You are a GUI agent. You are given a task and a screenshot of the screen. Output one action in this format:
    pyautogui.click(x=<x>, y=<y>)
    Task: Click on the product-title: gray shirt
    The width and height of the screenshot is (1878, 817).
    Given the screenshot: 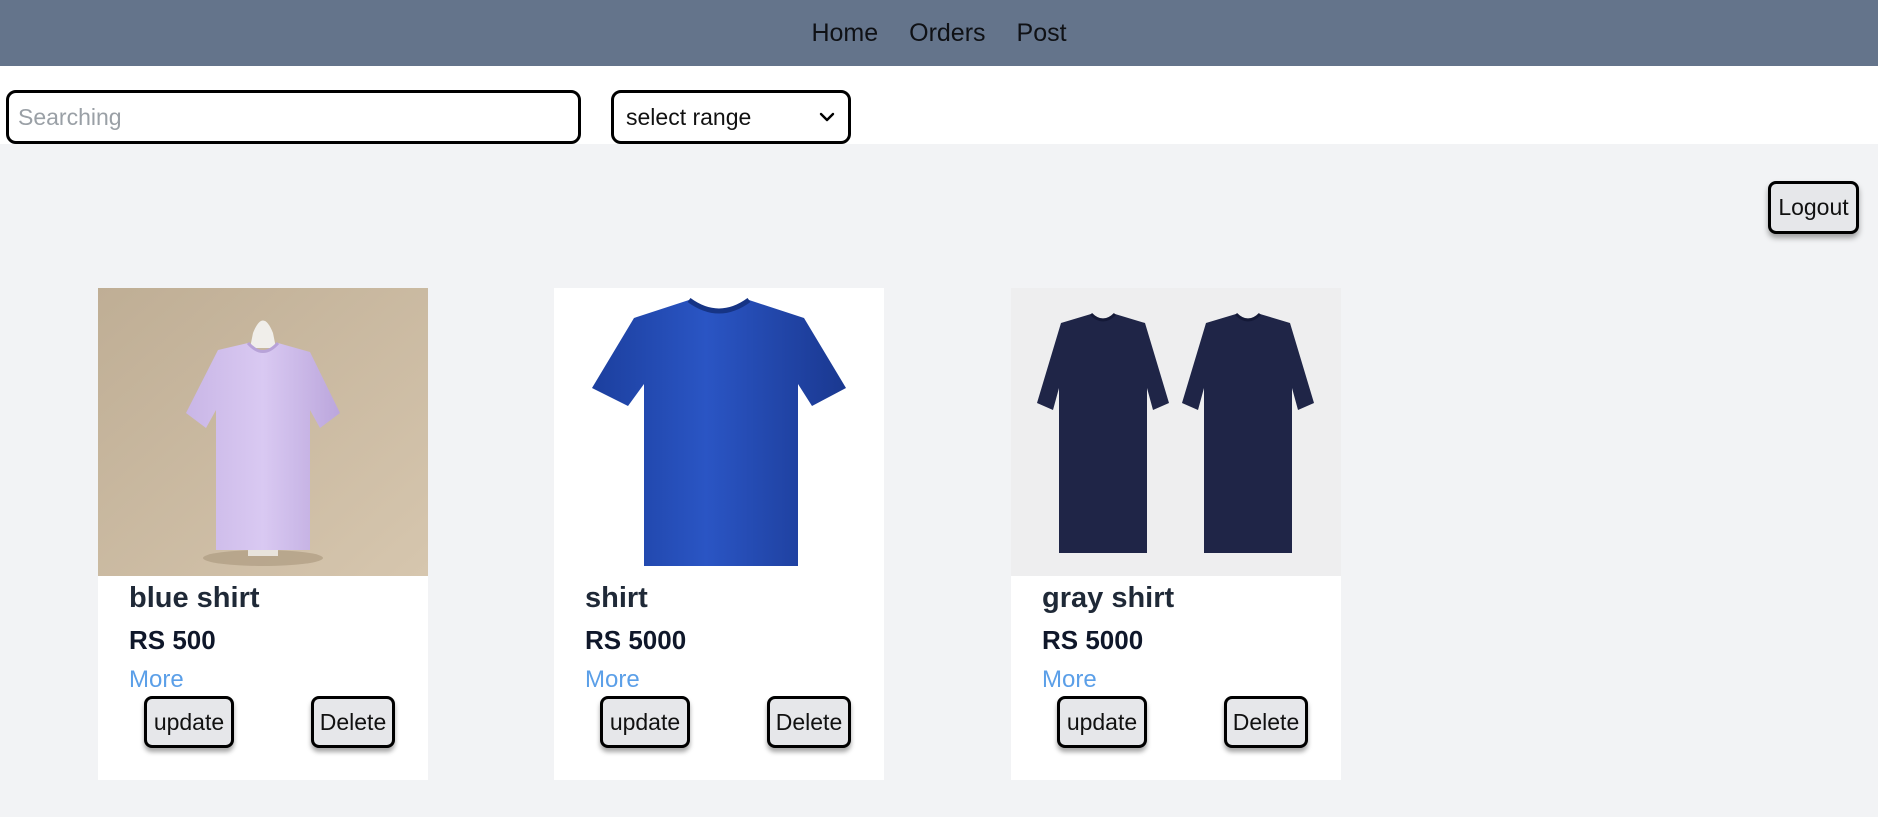 What is the action you would take?
    pyautogui.click(x=1108, y=598)
    